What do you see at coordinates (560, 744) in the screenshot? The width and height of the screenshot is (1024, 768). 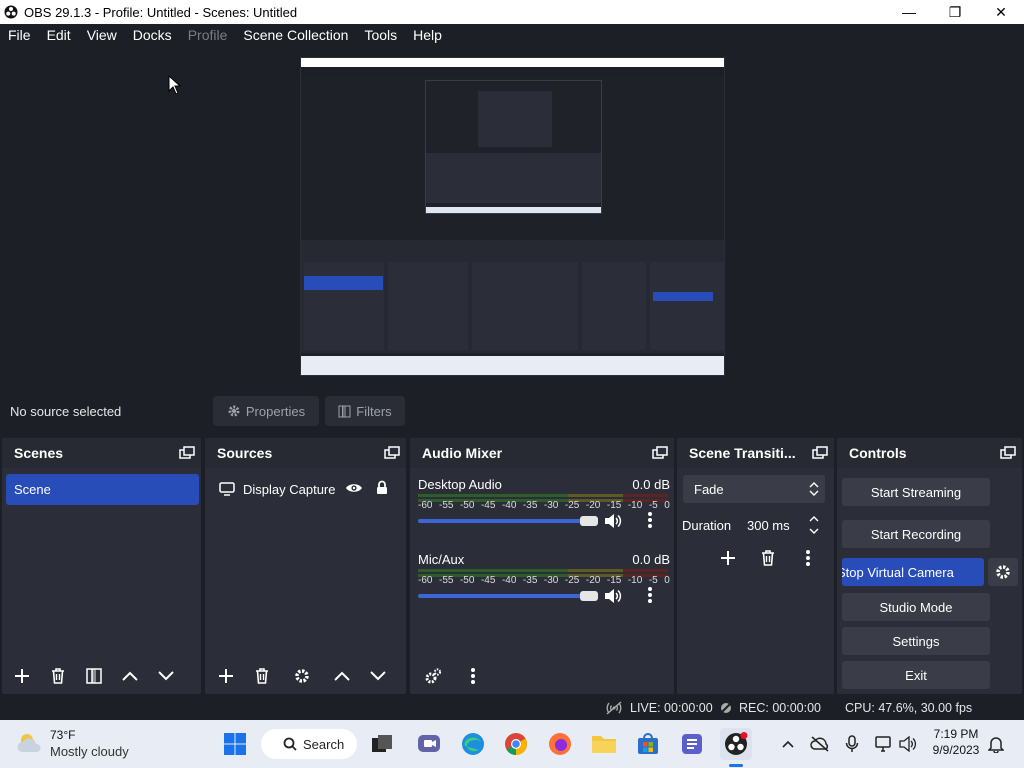 I see `firefox-app` at bounding box center [560, 744].